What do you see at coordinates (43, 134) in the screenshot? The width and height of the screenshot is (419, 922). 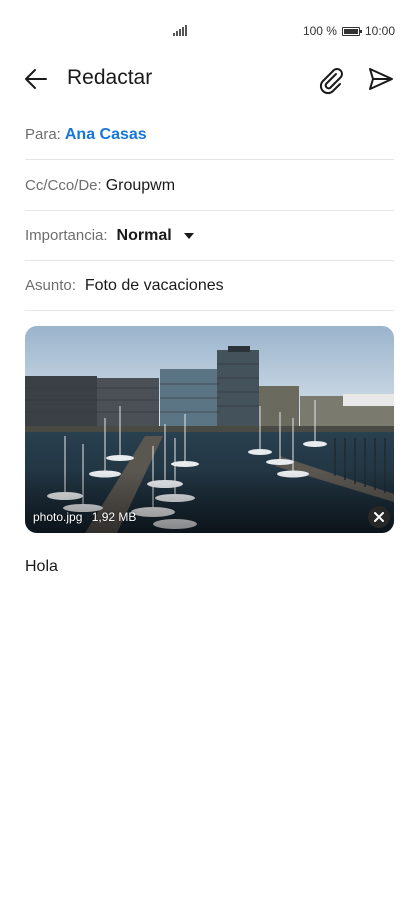 I see `to-label: Para:` at bounding box center [43, 134].